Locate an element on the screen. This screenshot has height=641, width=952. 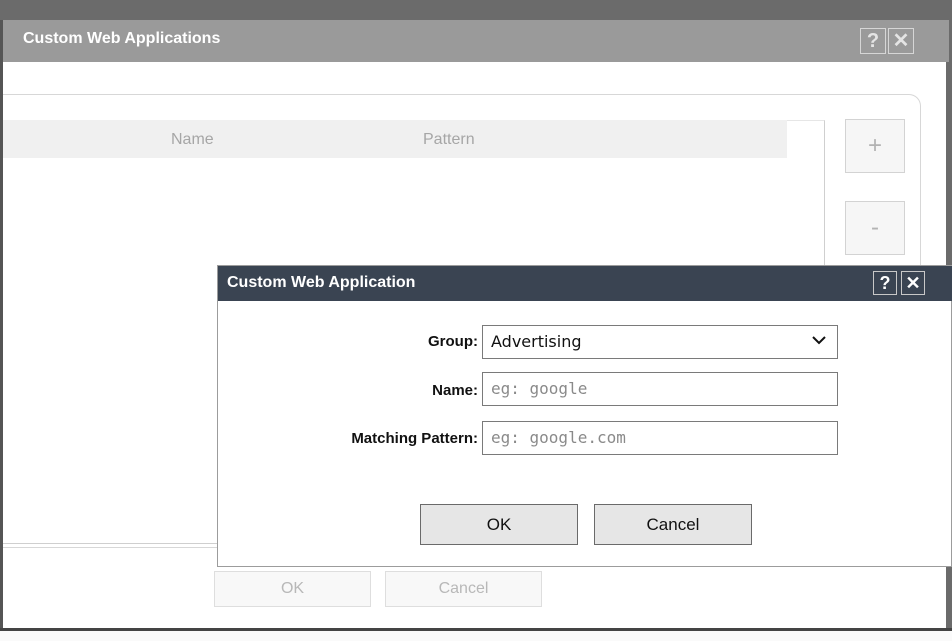
parent-ok-button: OK is located at coordinates (292, 589).